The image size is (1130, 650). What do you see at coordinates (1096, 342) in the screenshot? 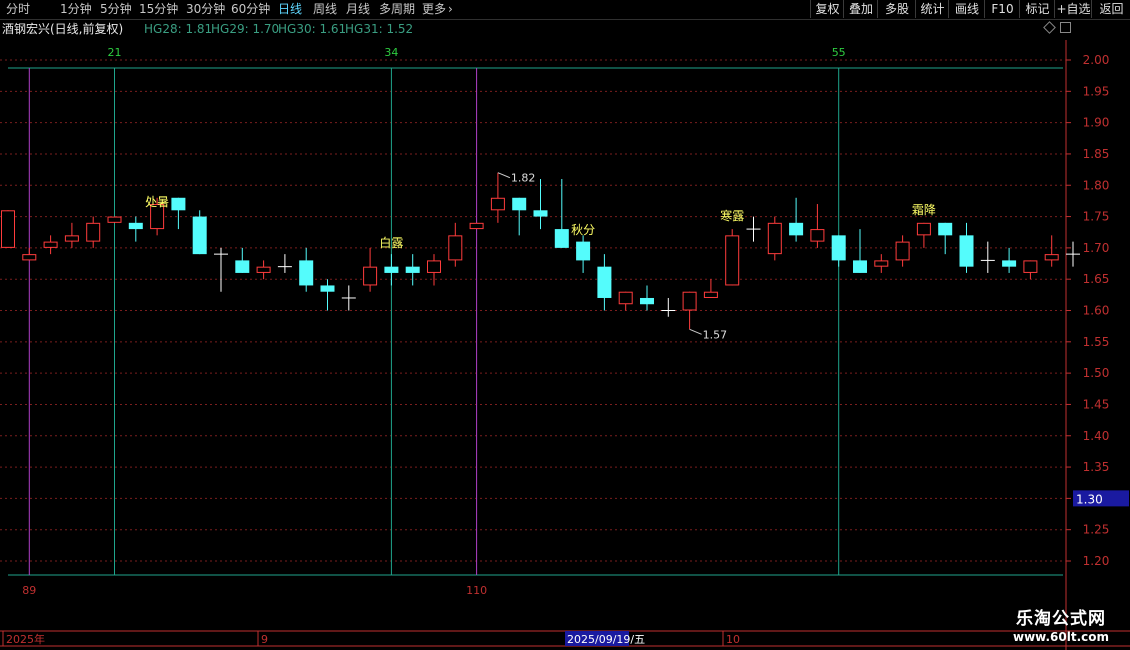
I see `y-tick-label: 1.55` at bounding box center [1096, 342].